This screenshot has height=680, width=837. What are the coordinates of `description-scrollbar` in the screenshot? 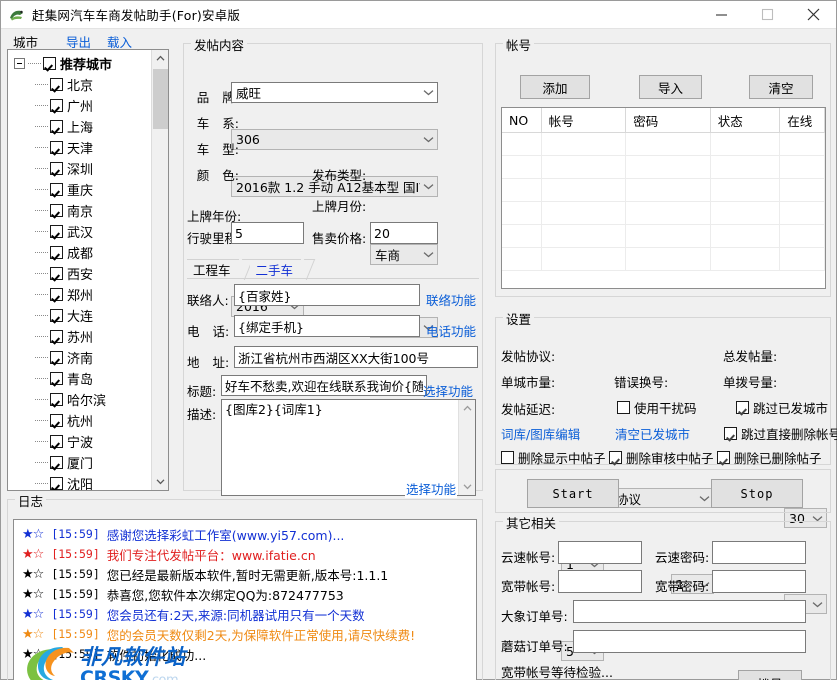 It's located at (466, 447).